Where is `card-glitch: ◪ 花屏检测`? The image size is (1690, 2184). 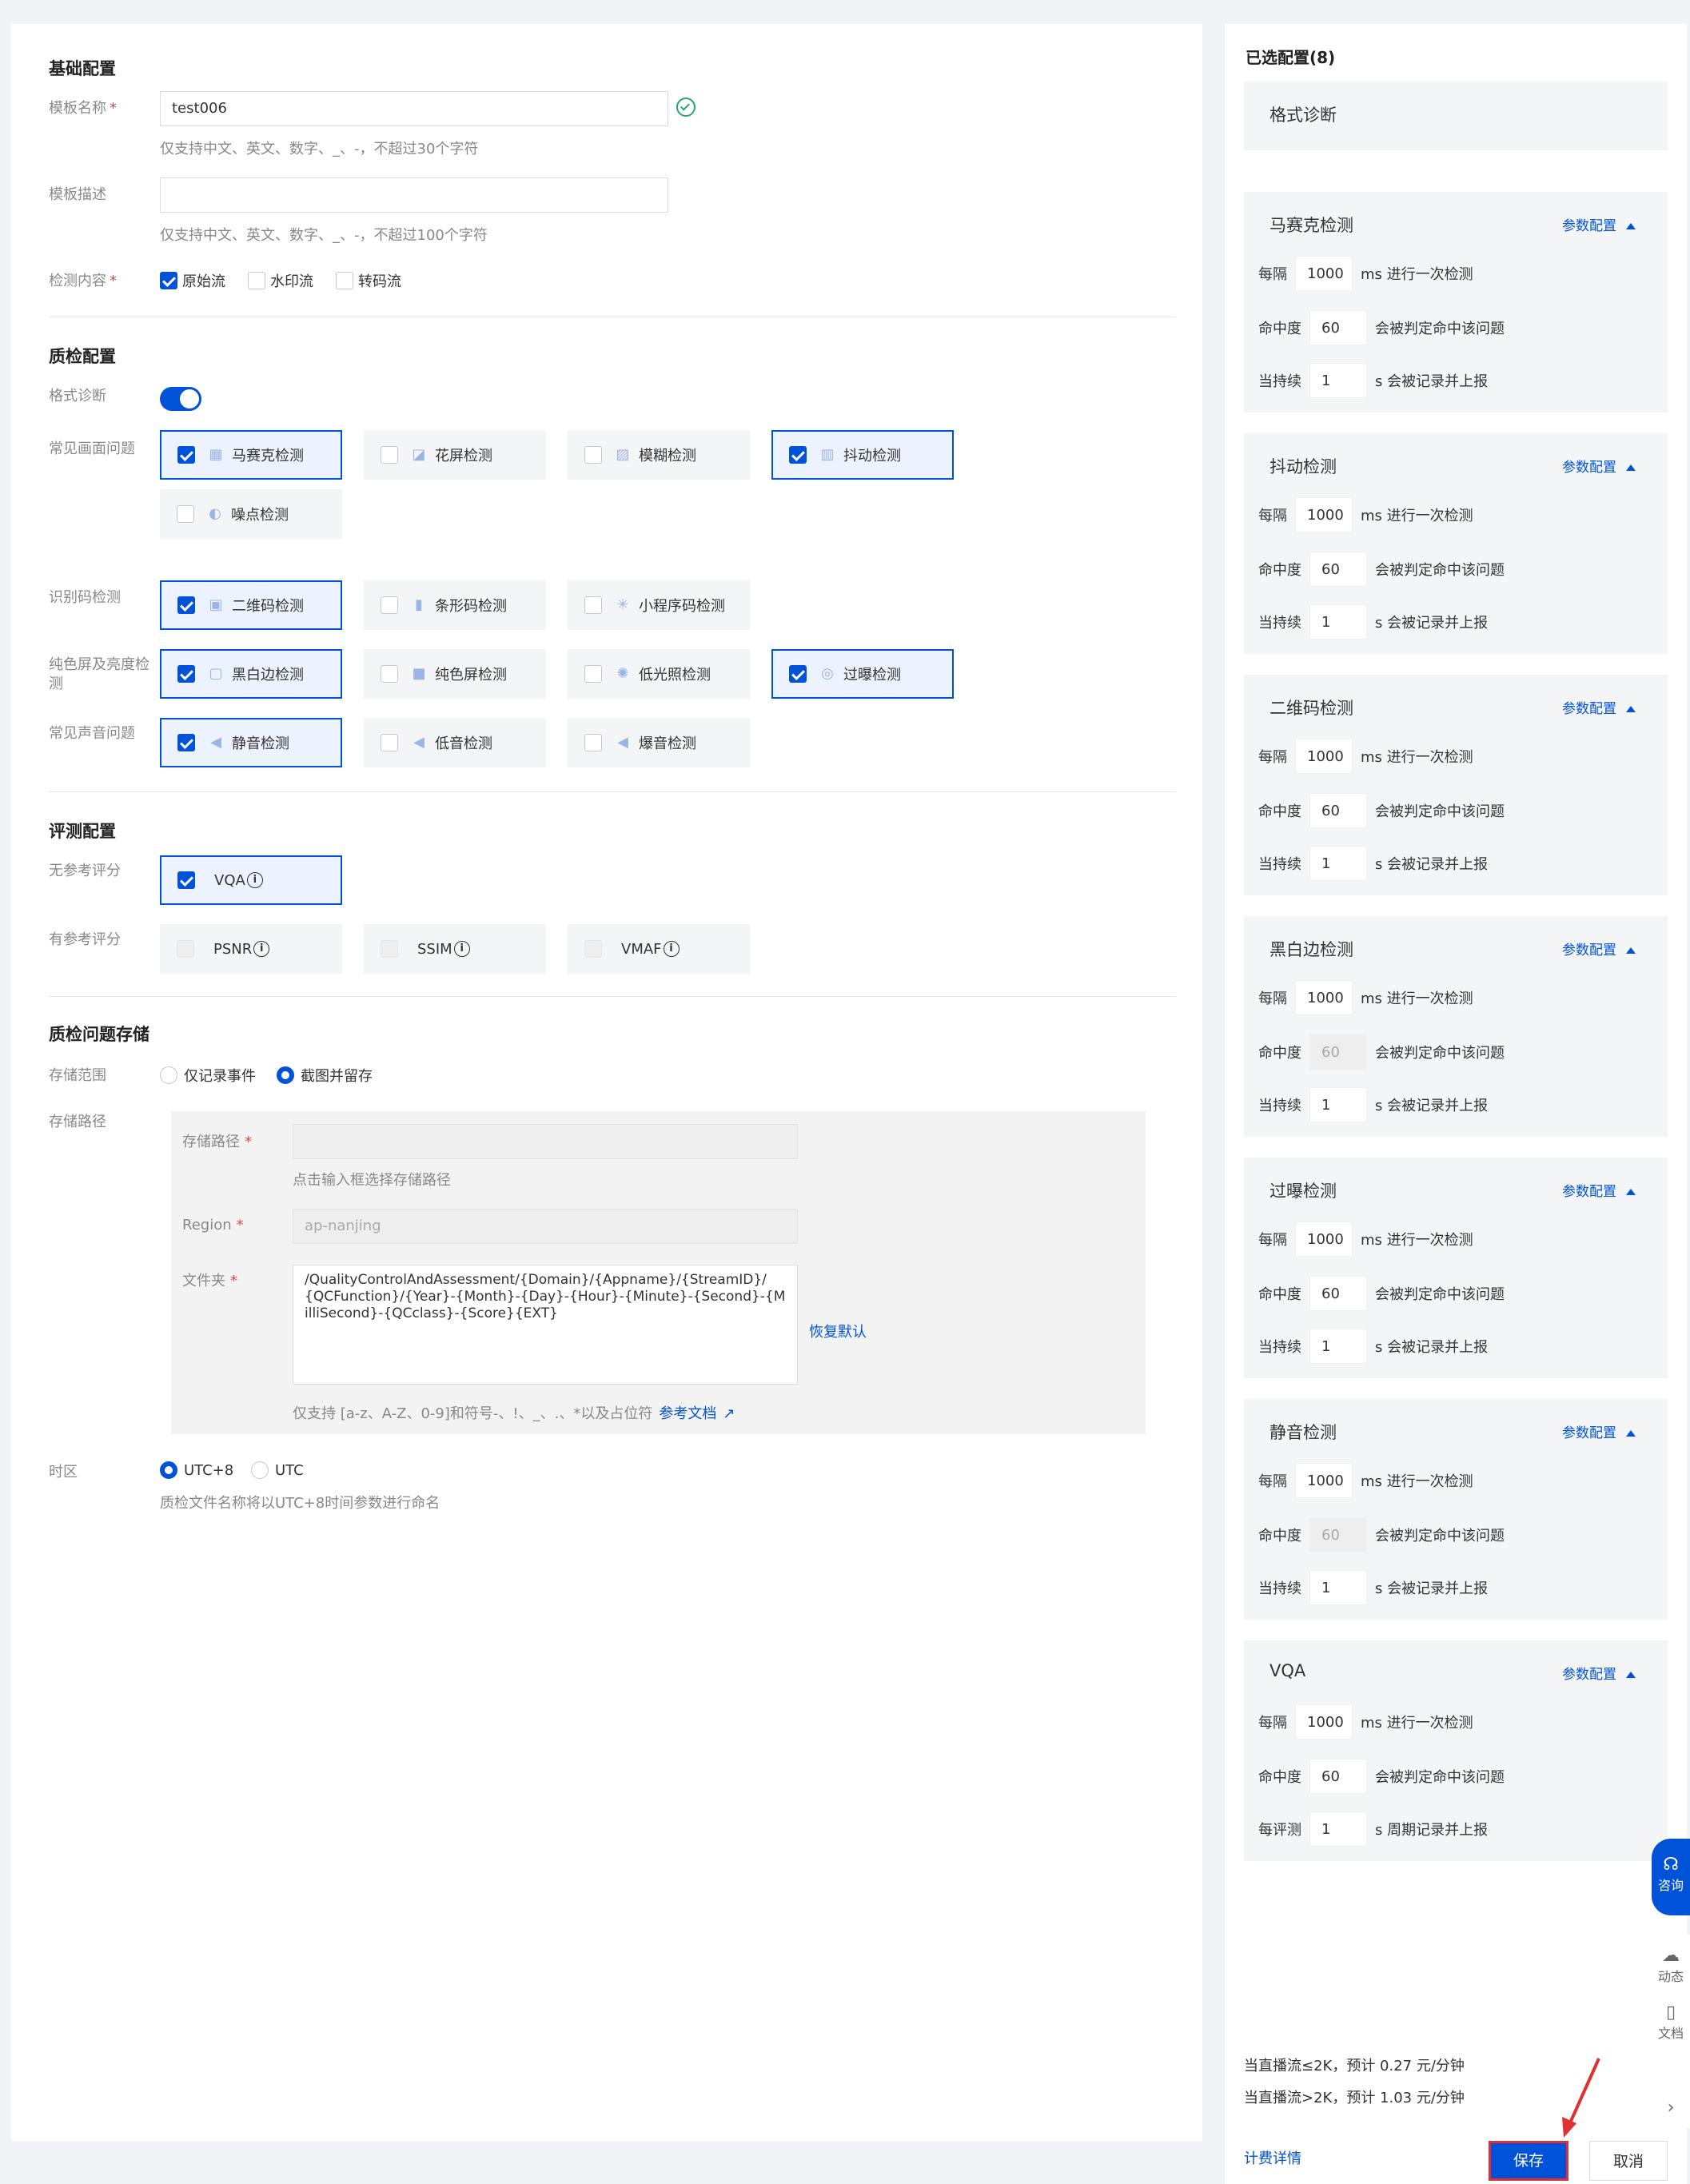 card-glitch: ◪ 花屏检测 is located at coordinates (455, 455).